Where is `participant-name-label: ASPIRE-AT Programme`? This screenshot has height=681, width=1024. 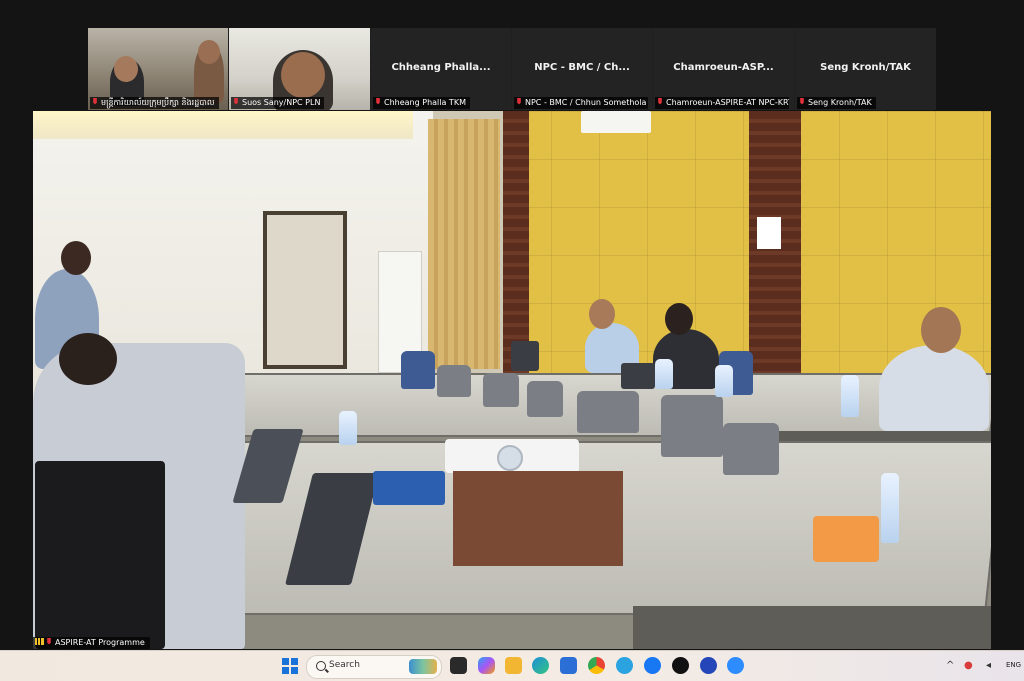 participant-name-label: ASPIRE-AT Programme is located at coordinates (91, 643).